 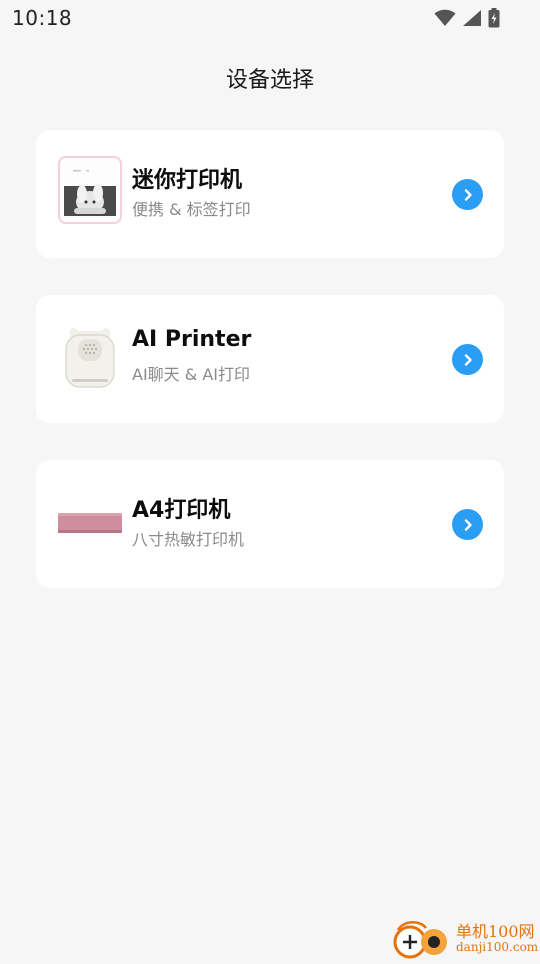 What do you see at coordinates (90, 523) in the screenshot?
I see `a4-printer-thumbnail` at bounding box center [90, 523].